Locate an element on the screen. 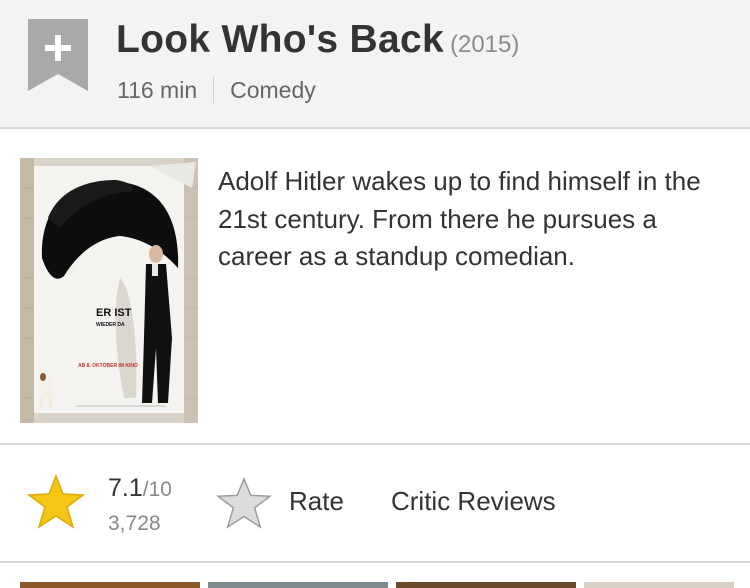 Image resolution: width=750 pixels, height=588 pixels. movie-title: Look Who's Back is located at coordinates (280, 39).